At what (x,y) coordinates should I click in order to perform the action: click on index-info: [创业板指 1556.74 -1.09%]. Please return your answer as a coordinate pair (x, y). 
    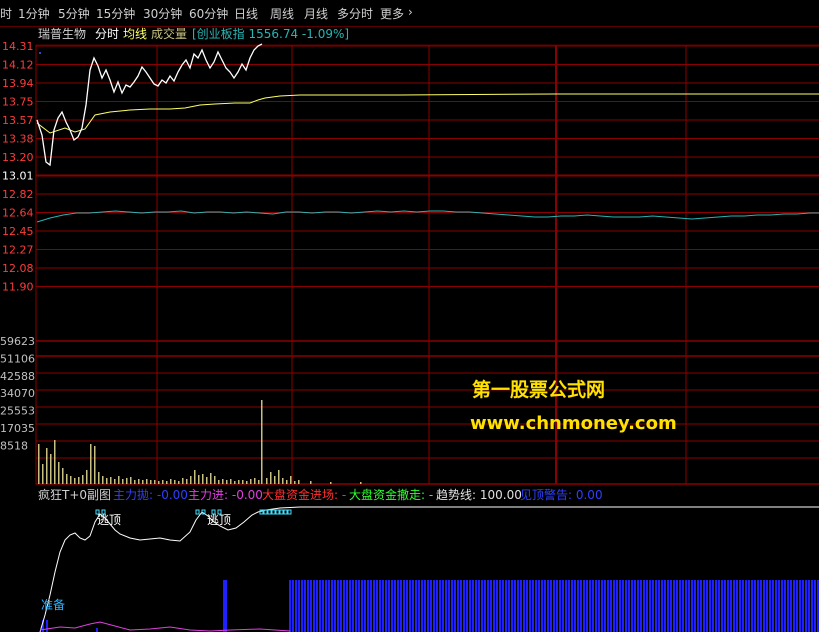
    Looking at the image, I should click on (270, 33).